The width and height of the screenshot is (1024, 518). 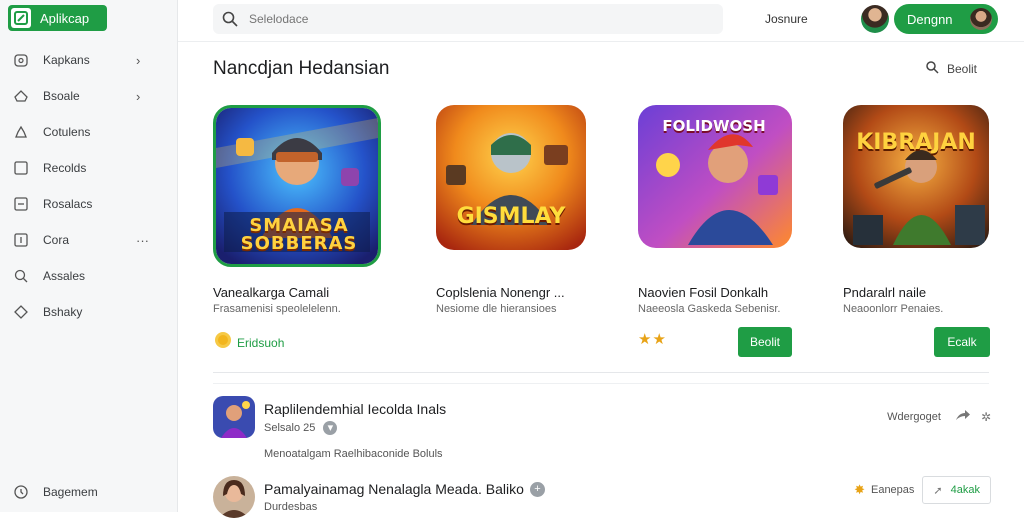 I want to click on topbar: Josnure Dengnn, so click(x=601, y=21).